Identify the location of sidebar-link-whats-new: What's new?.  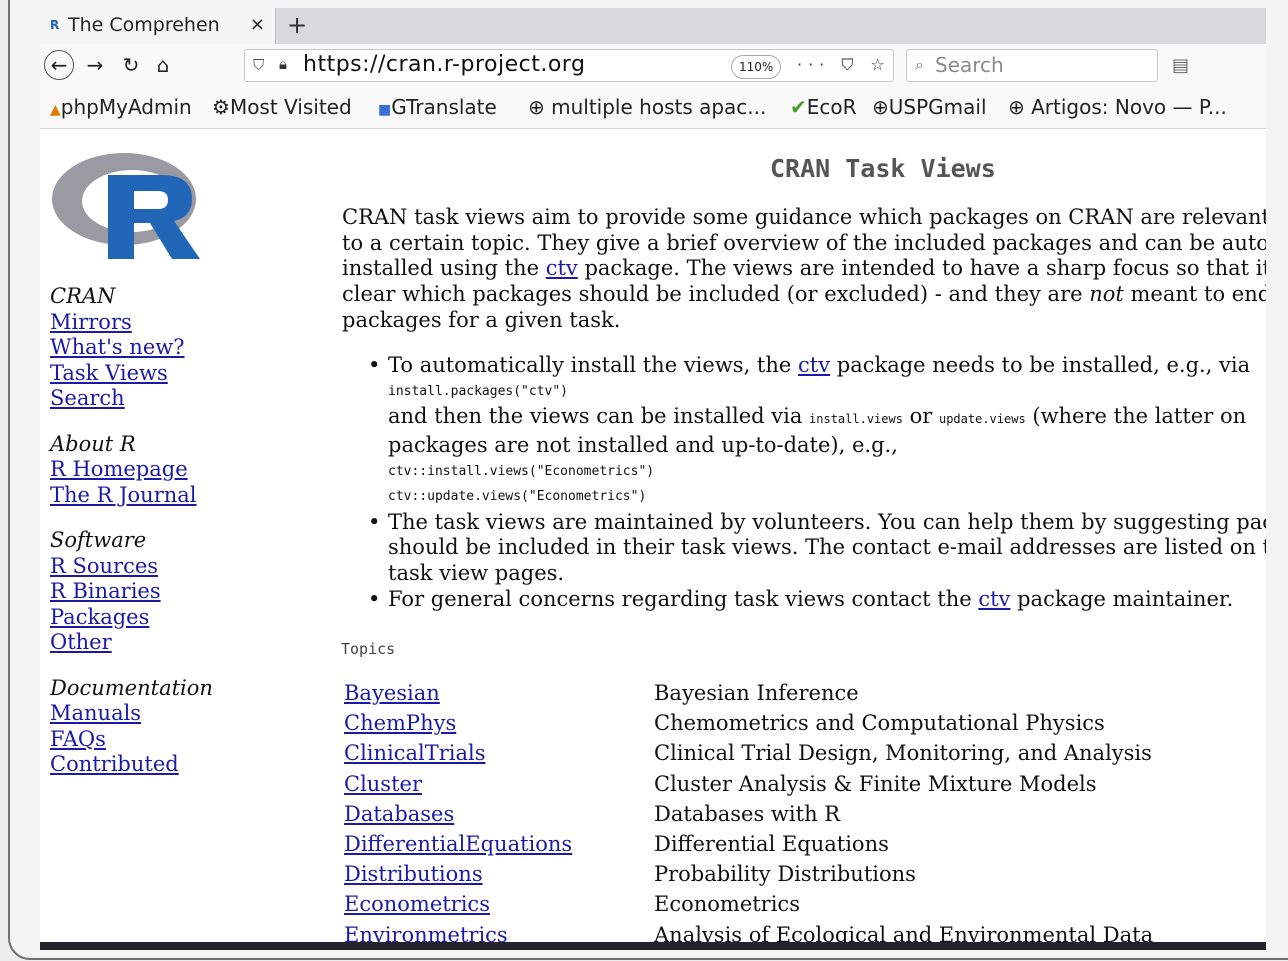
(117, 347).